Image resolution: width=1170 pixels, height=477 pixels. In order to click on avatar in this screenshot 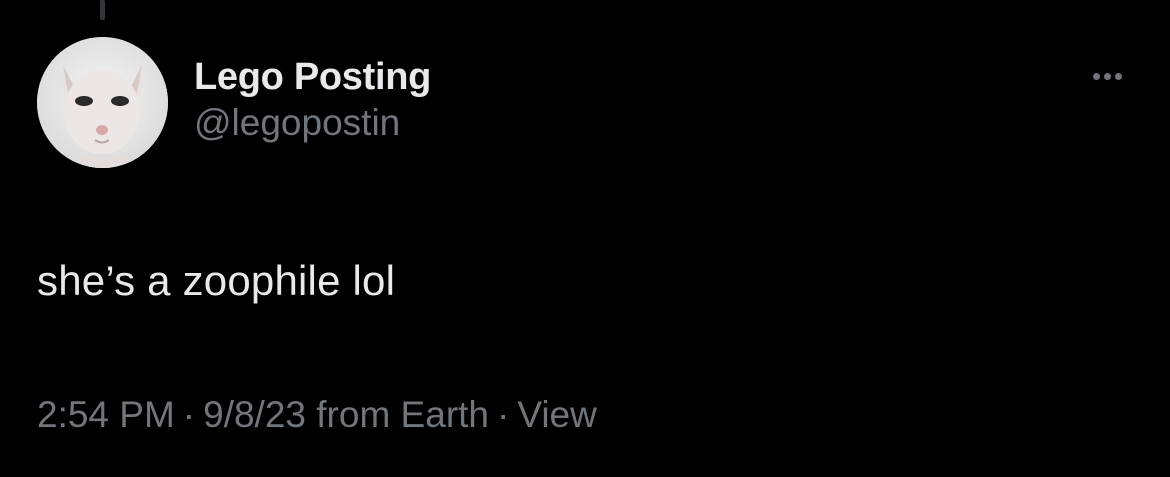, I will do `click(102, 102)`.